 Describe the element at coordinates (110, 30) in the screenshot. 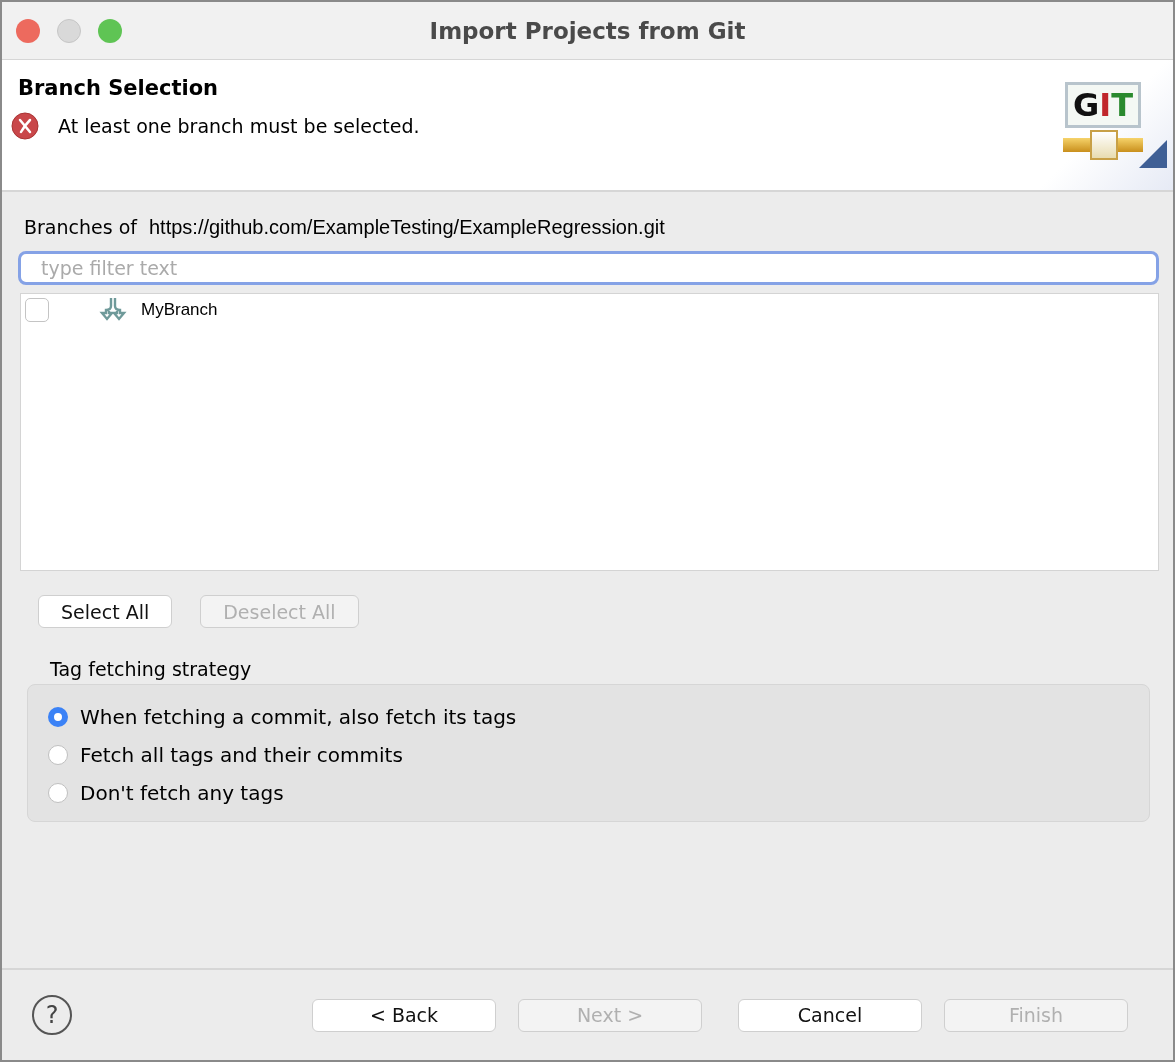

I see `zoom-button` at that location.